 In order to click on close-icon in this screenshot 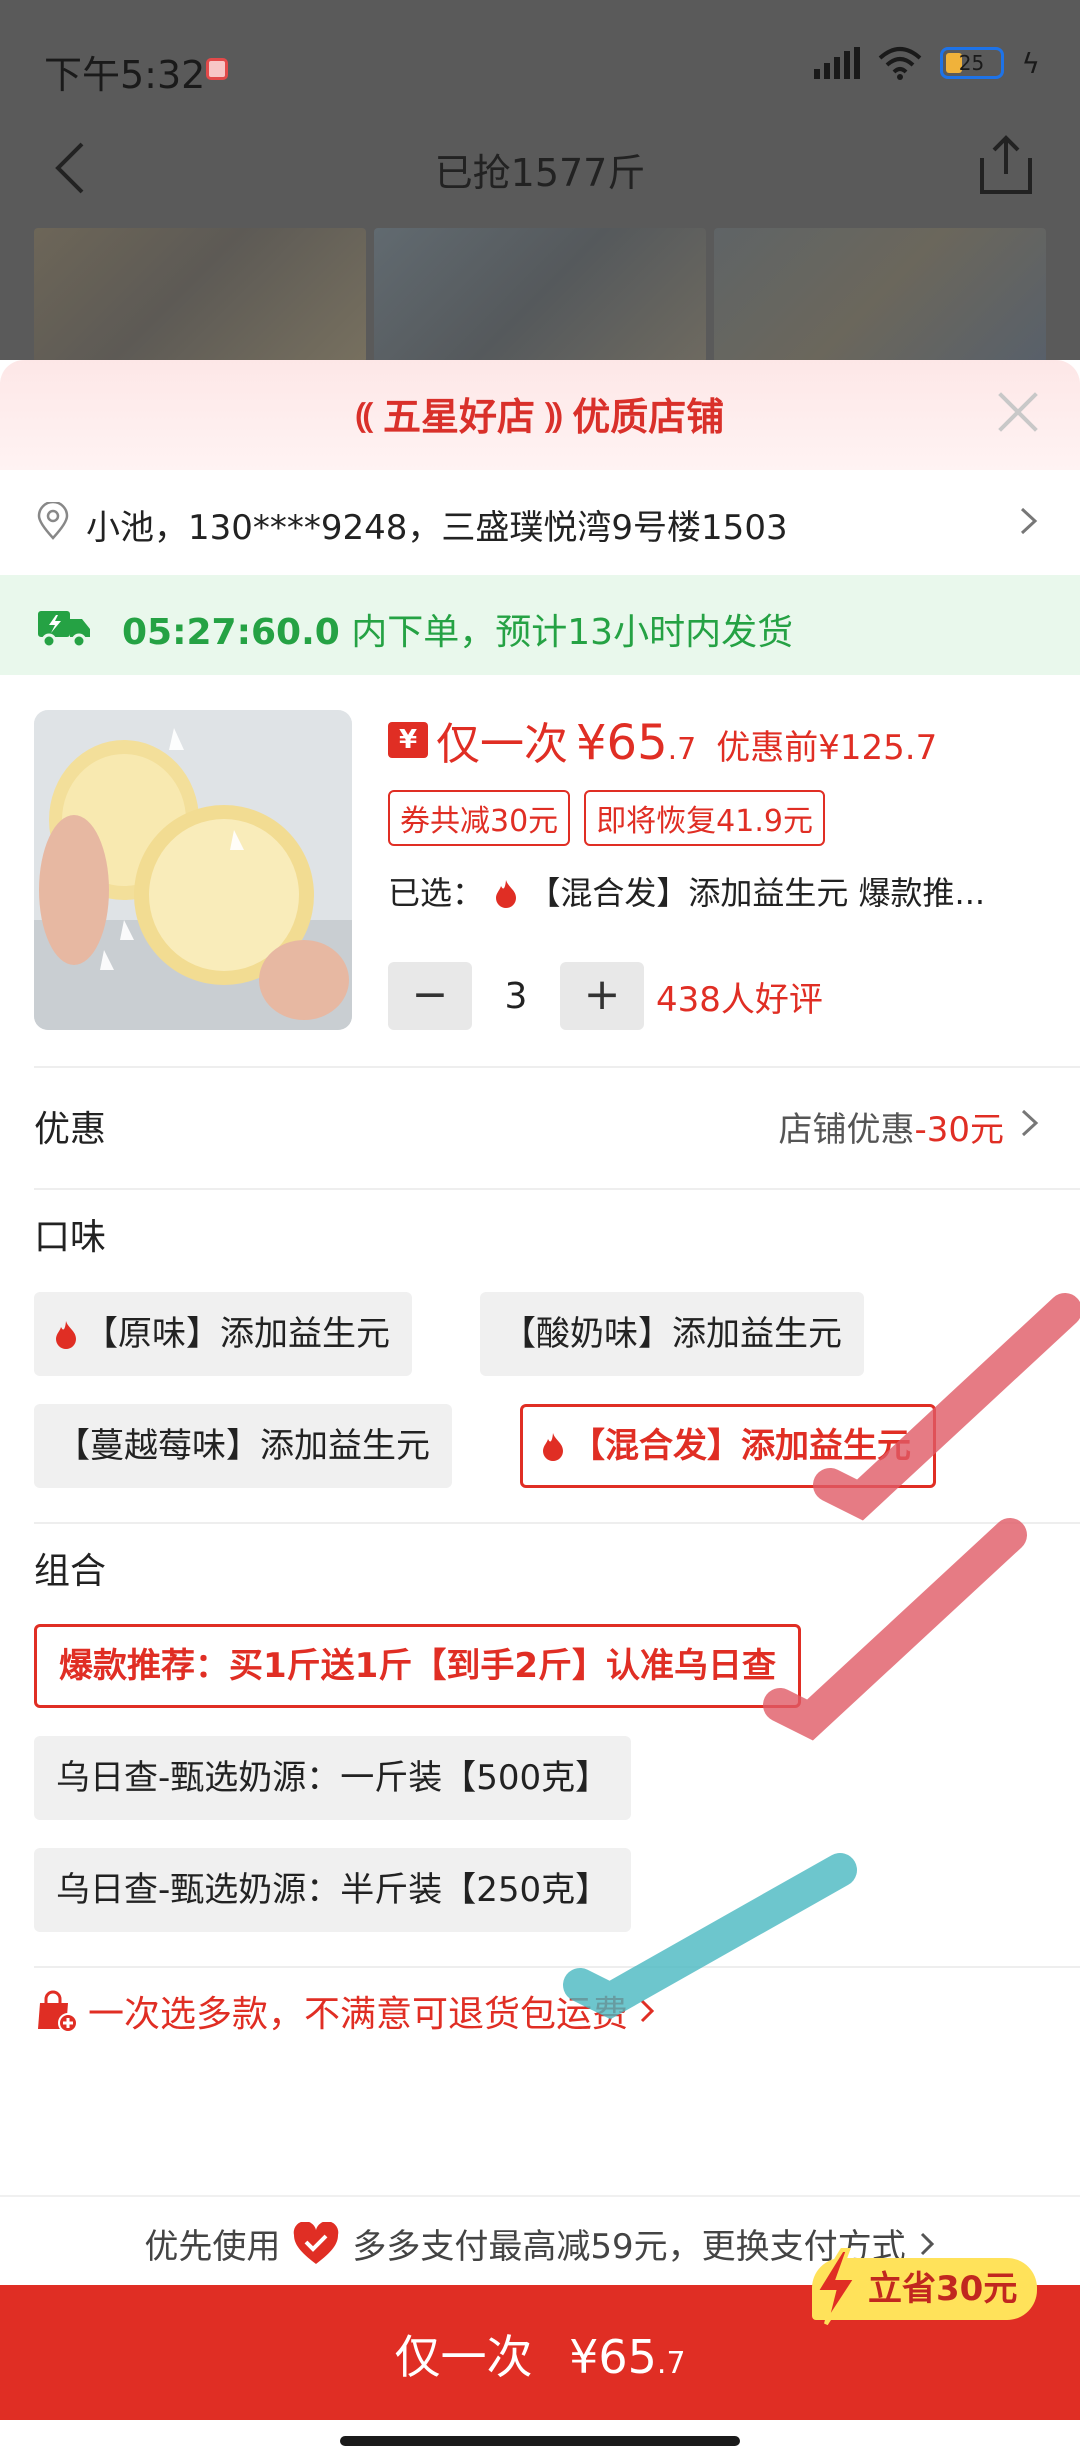, I will do `click(1018, 412)`.